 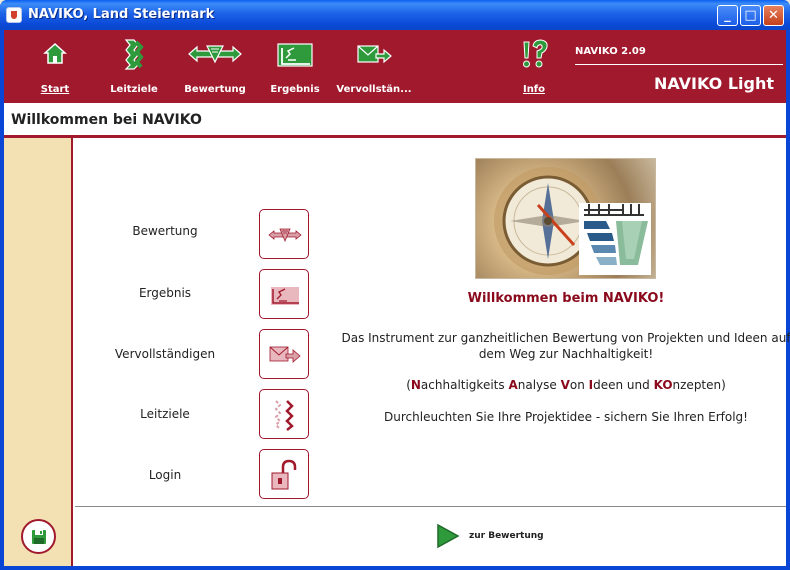 I want to click on version-label: NAVIKO 2.09, so click(x=610, y=51).